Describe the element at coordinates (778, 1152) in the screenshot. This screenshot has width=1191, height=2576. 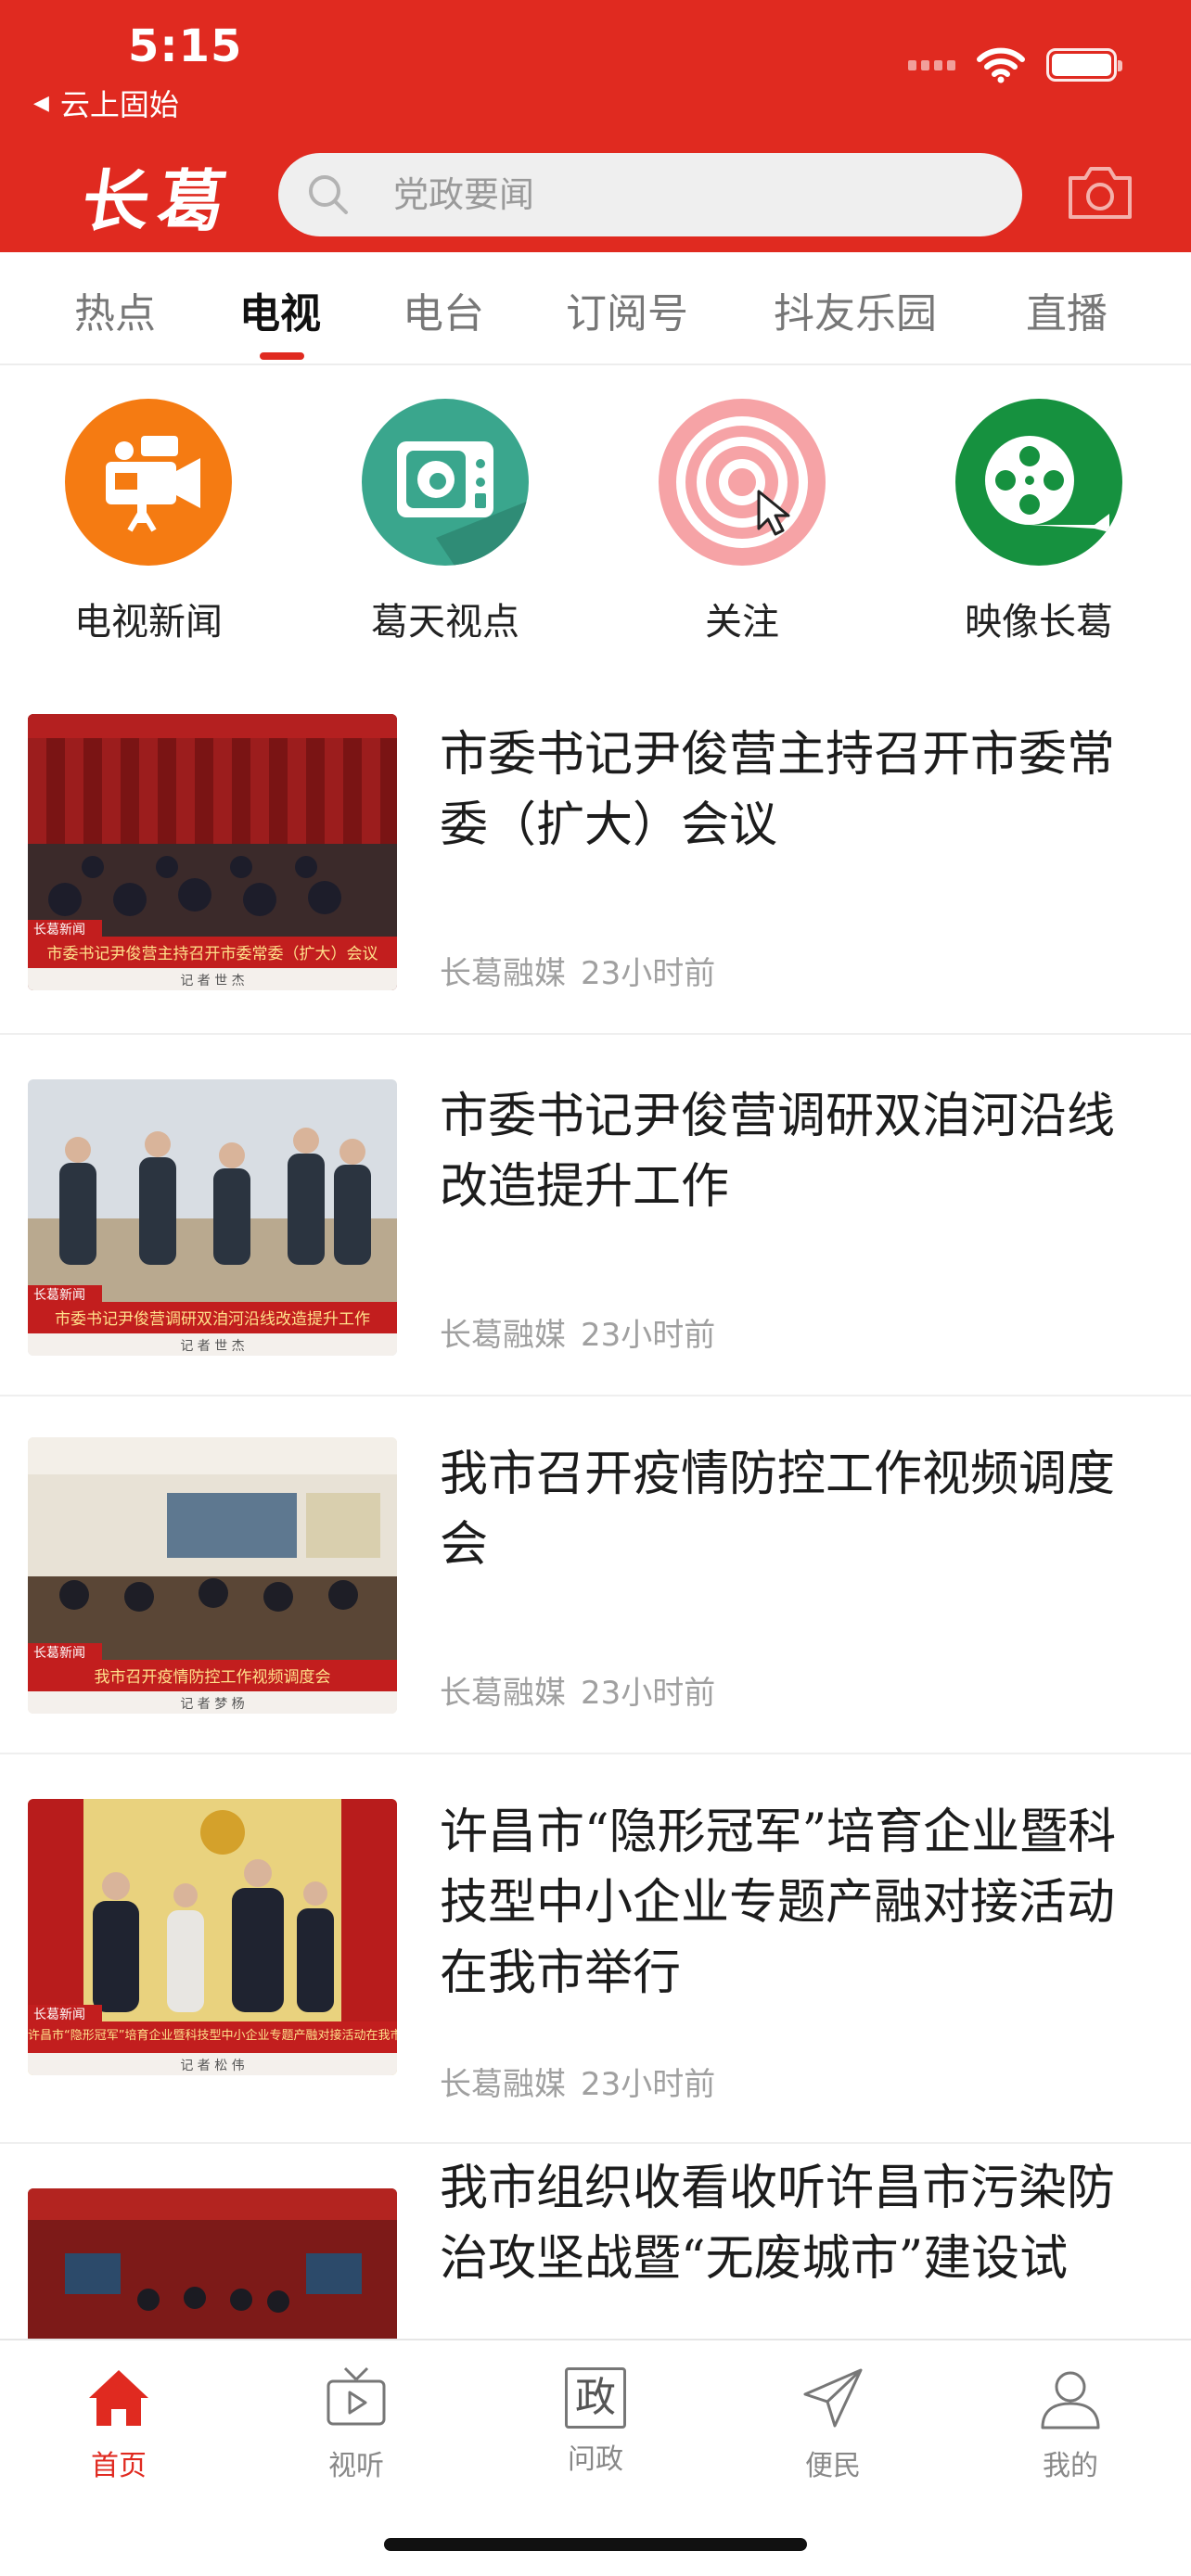
I see `news-title: 市委书记尹俊营调研双洎河沿线改造提升工作` at that location.